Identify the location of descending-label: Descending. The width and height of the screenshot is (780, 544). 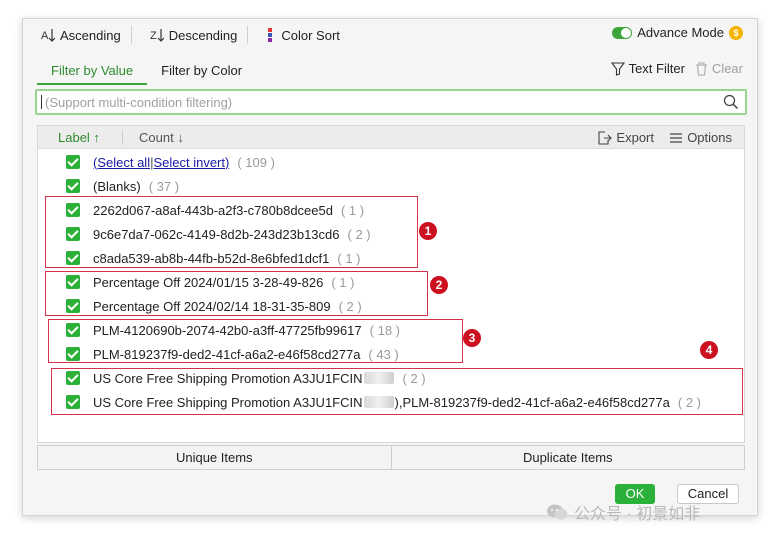
(203, 35).